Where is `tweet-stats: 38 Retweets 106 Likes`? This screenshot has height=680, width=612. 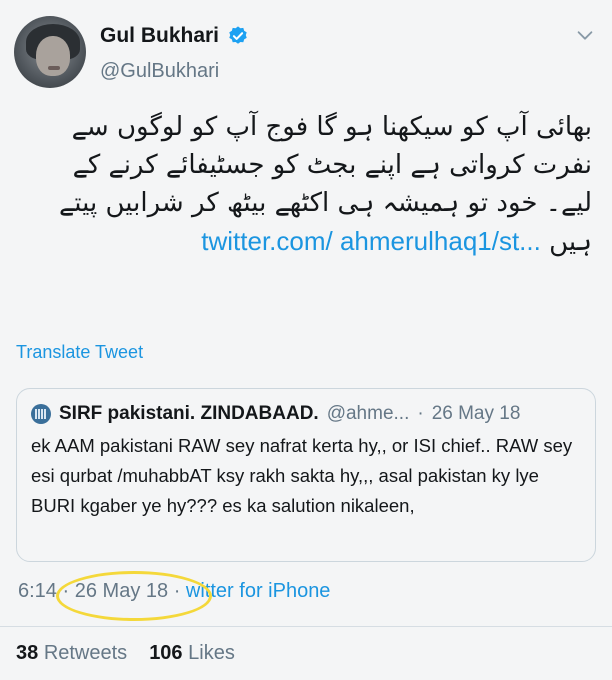
tweet-stats: 38 Retweets 106 Likes is located at coordinates (125, 653).